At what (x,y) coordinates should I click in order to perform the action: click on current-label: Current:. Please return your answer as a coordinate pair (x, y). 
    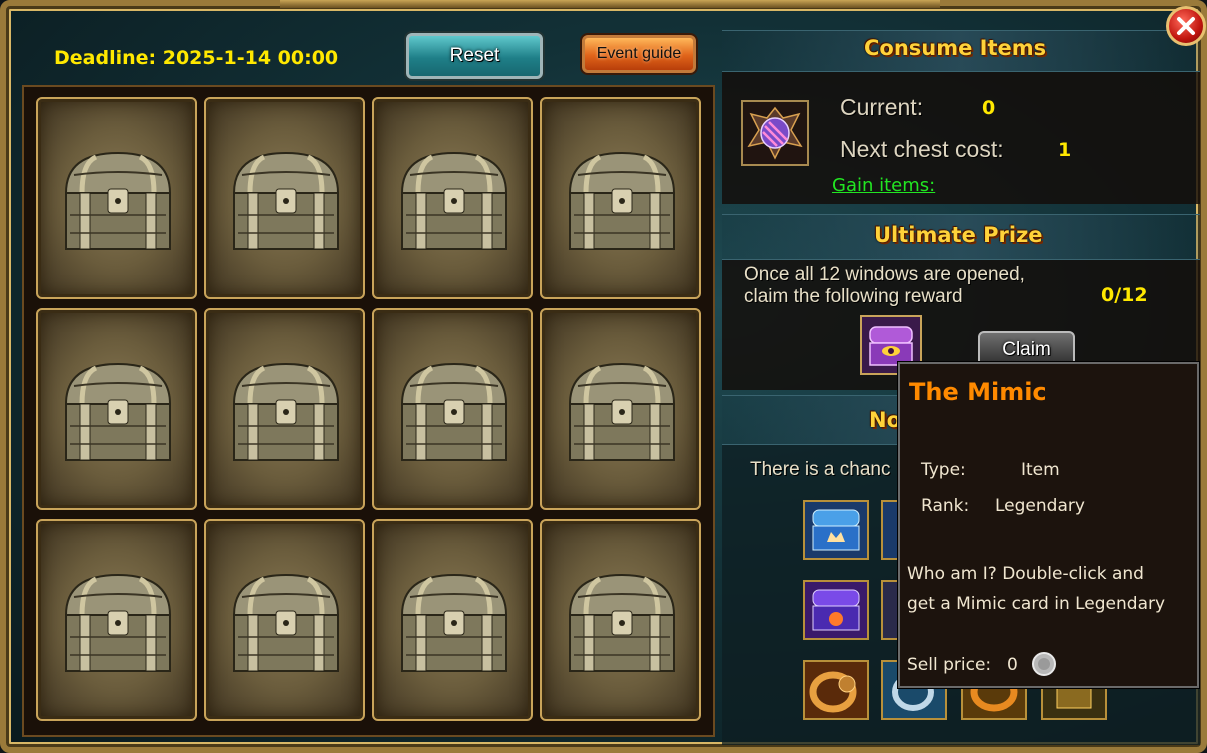
    Looking at the image, I should click on (882, 107).